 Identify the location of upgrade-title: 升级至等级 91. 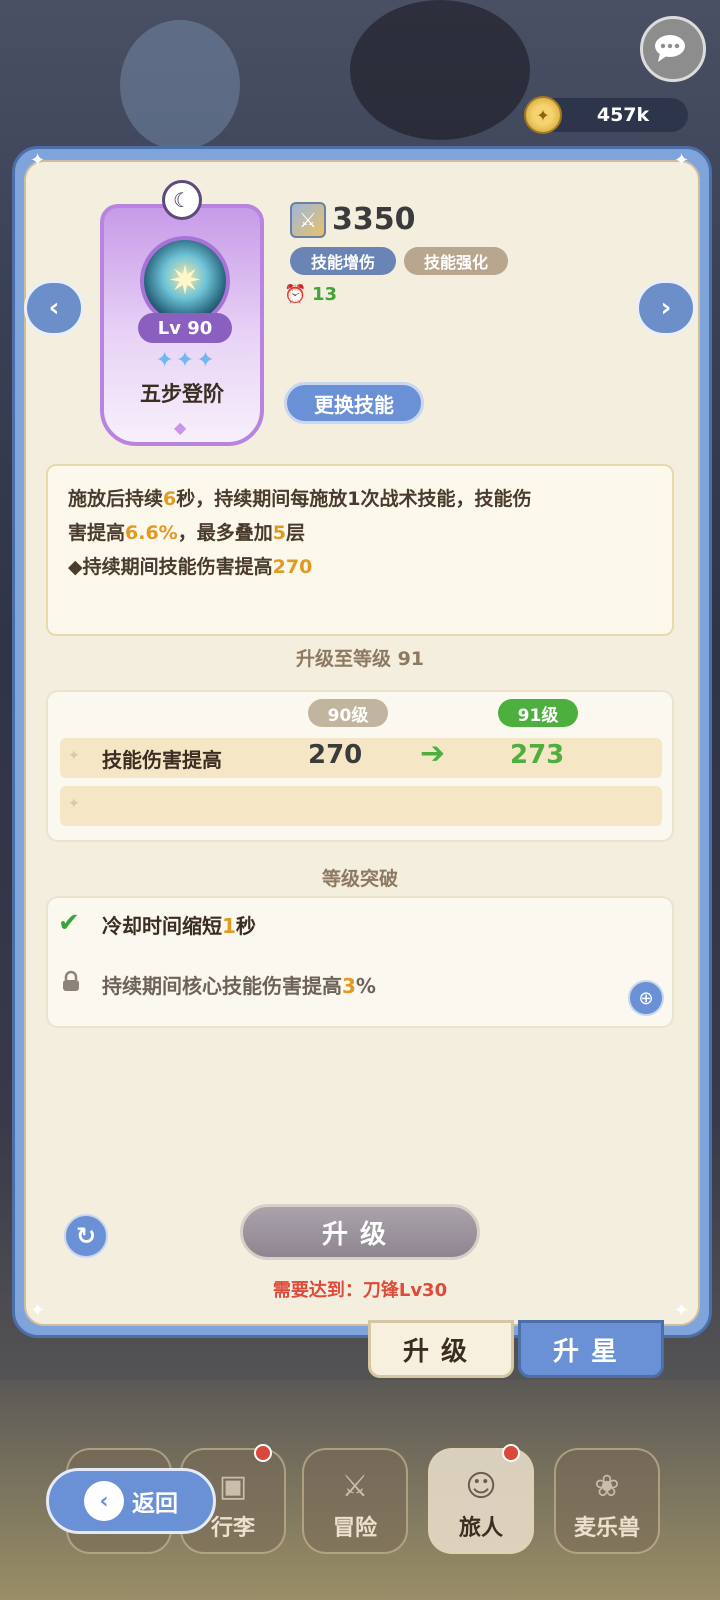
(360, 659).